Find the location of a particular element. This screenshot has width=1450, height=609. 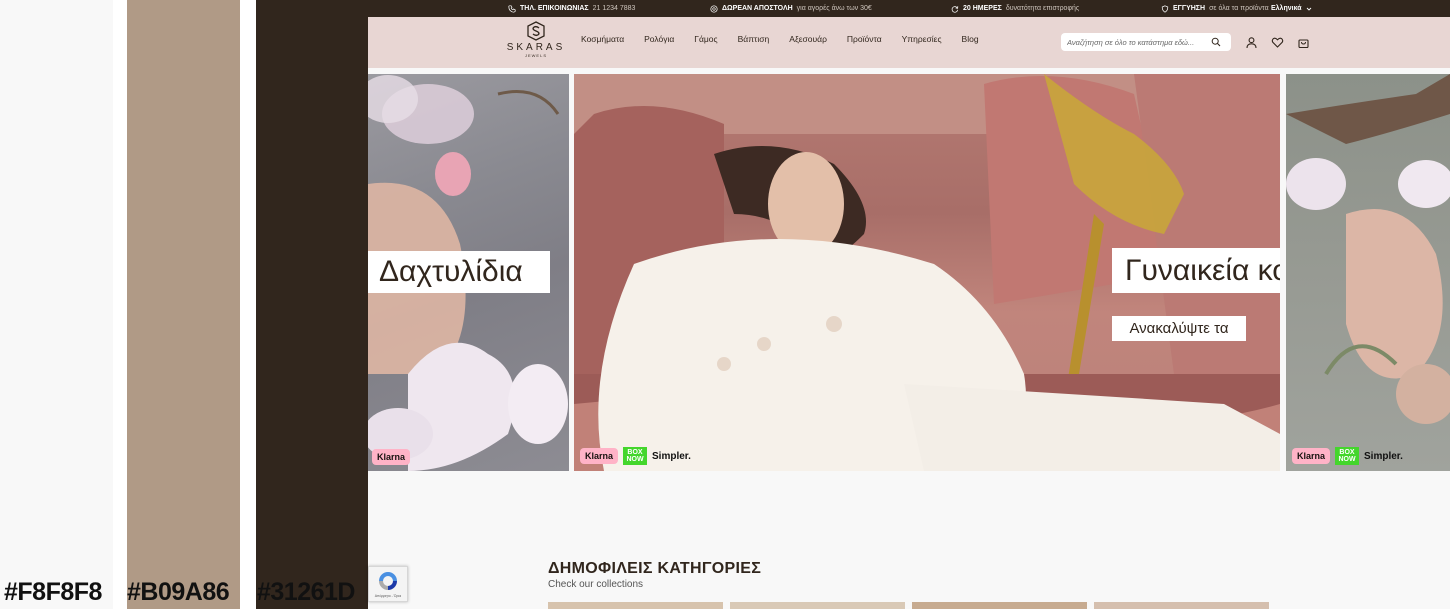

nav-item-blog: Blog is located at coordinates (970, 39).